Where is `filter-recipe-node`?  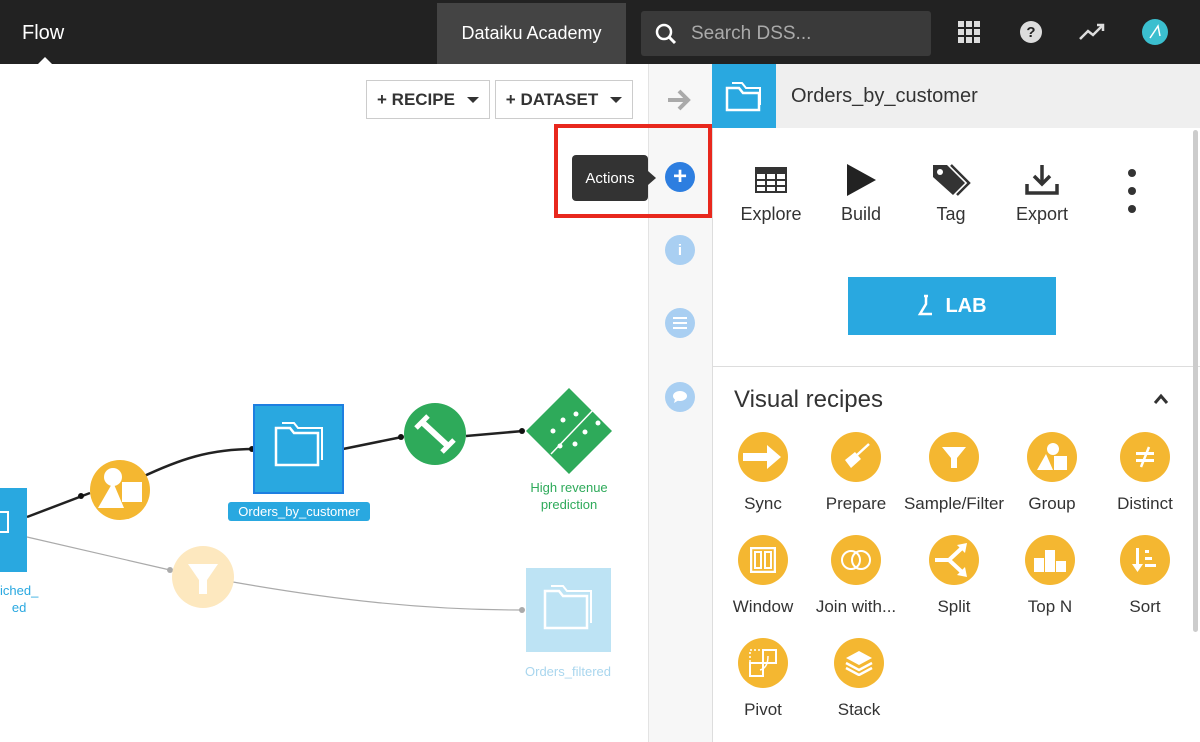 filter-recipe-node is located at coordinates (203, 577).